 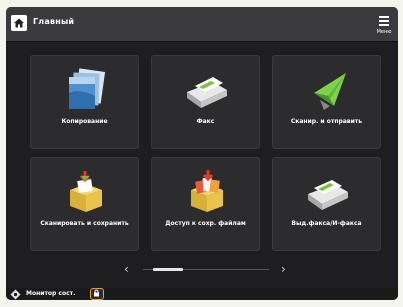 I want to click on fax-tx-icon, so click(x=328, y=195).